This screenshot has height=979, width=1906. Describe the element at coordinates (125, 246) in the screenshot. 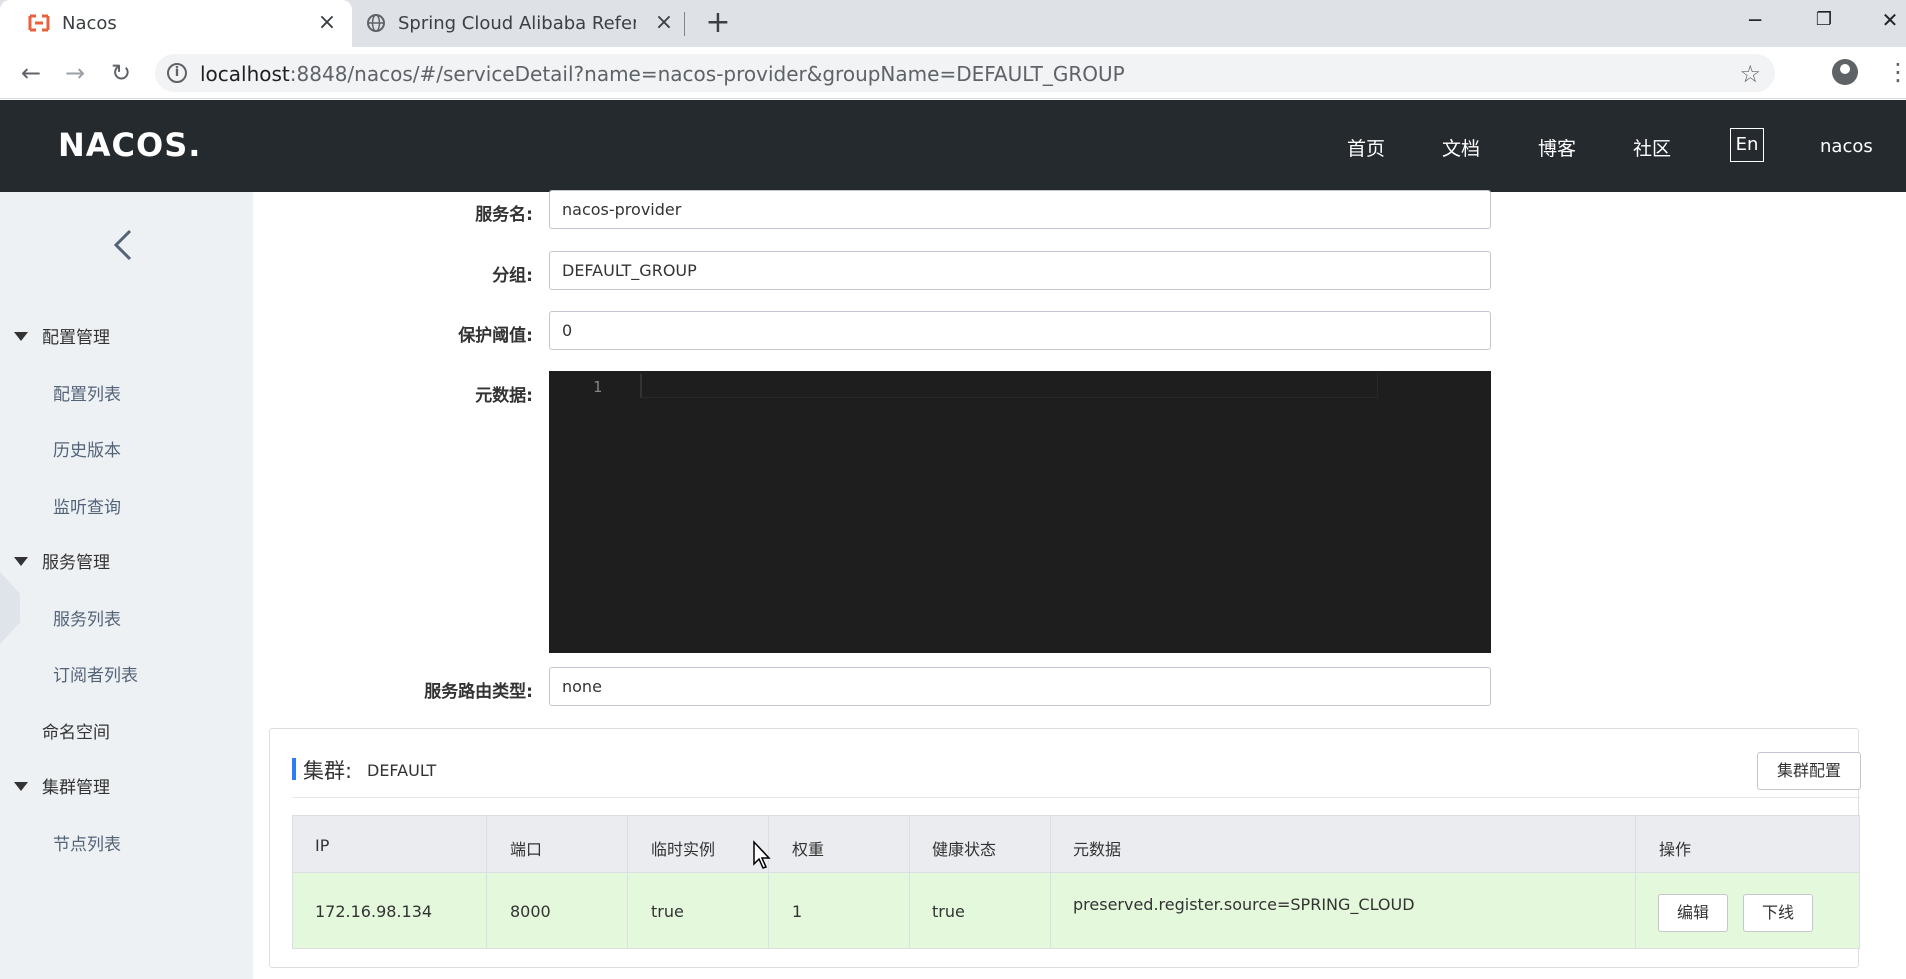

I see `collapse-sidebar-chevron-icon` at that location.